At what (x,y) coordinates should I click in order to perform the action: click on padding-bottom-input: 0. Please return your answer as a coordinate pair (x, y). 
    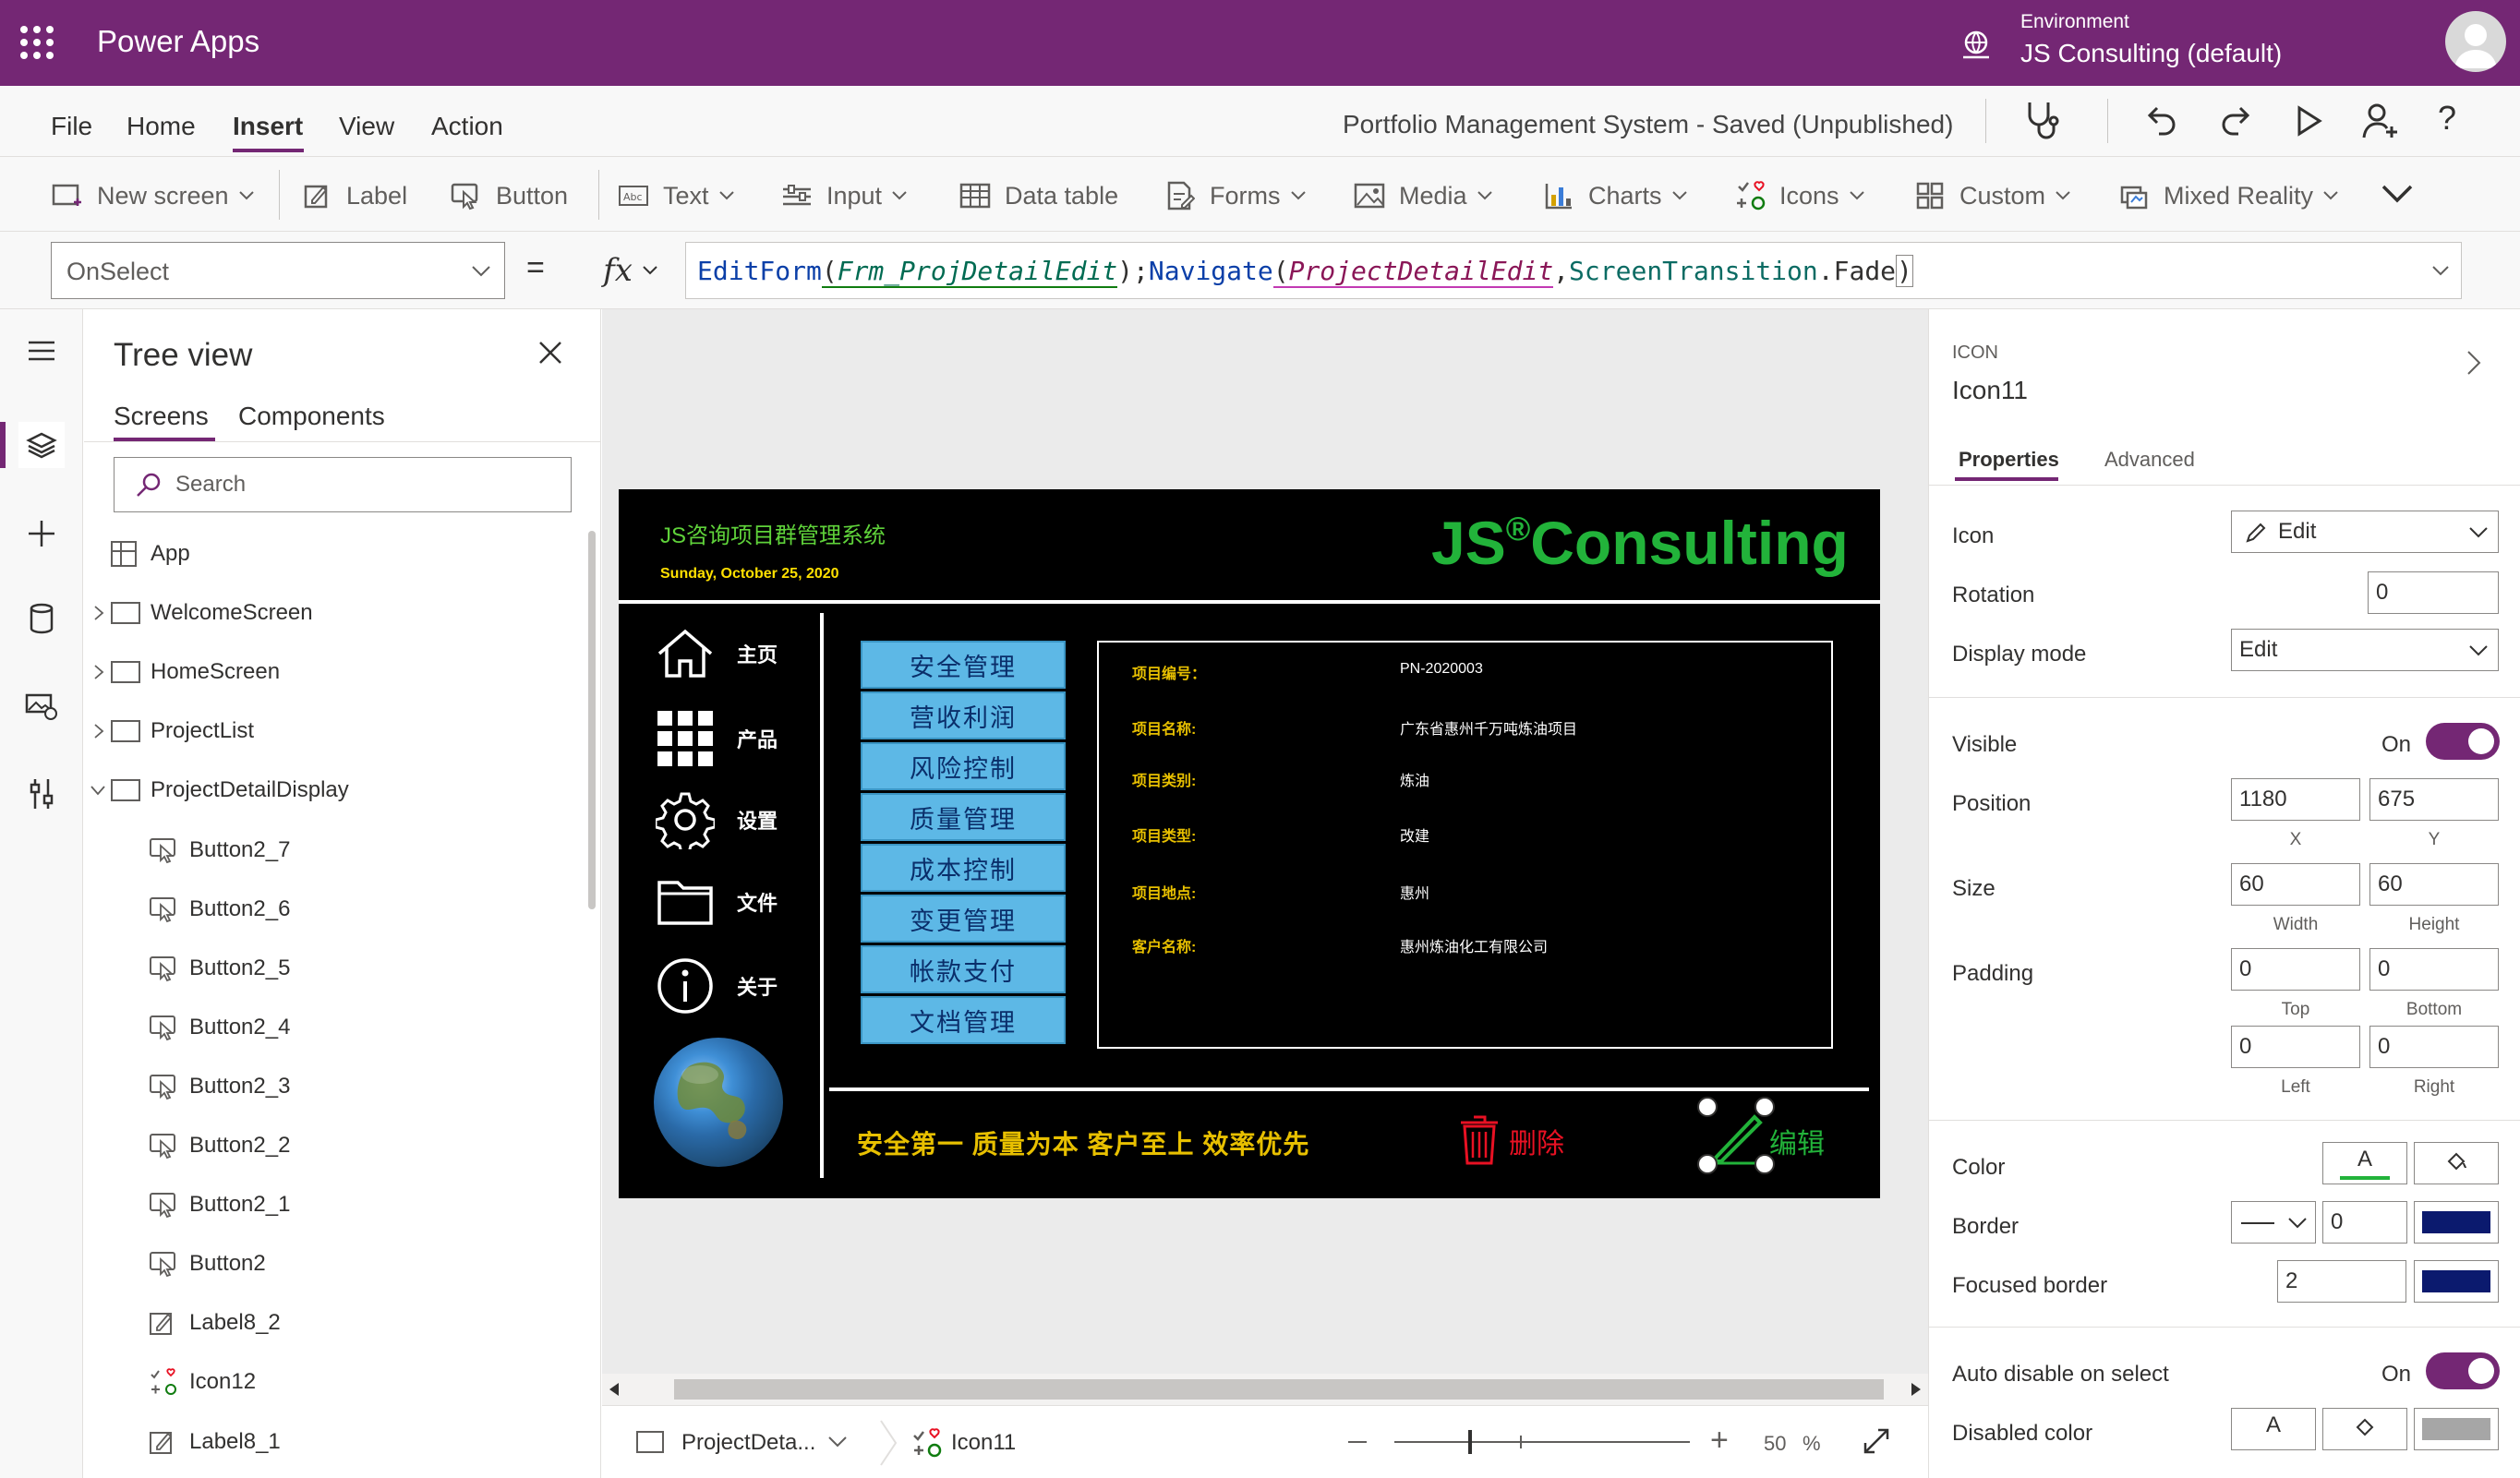
    Looking at the image, I should click on (2434, 970).